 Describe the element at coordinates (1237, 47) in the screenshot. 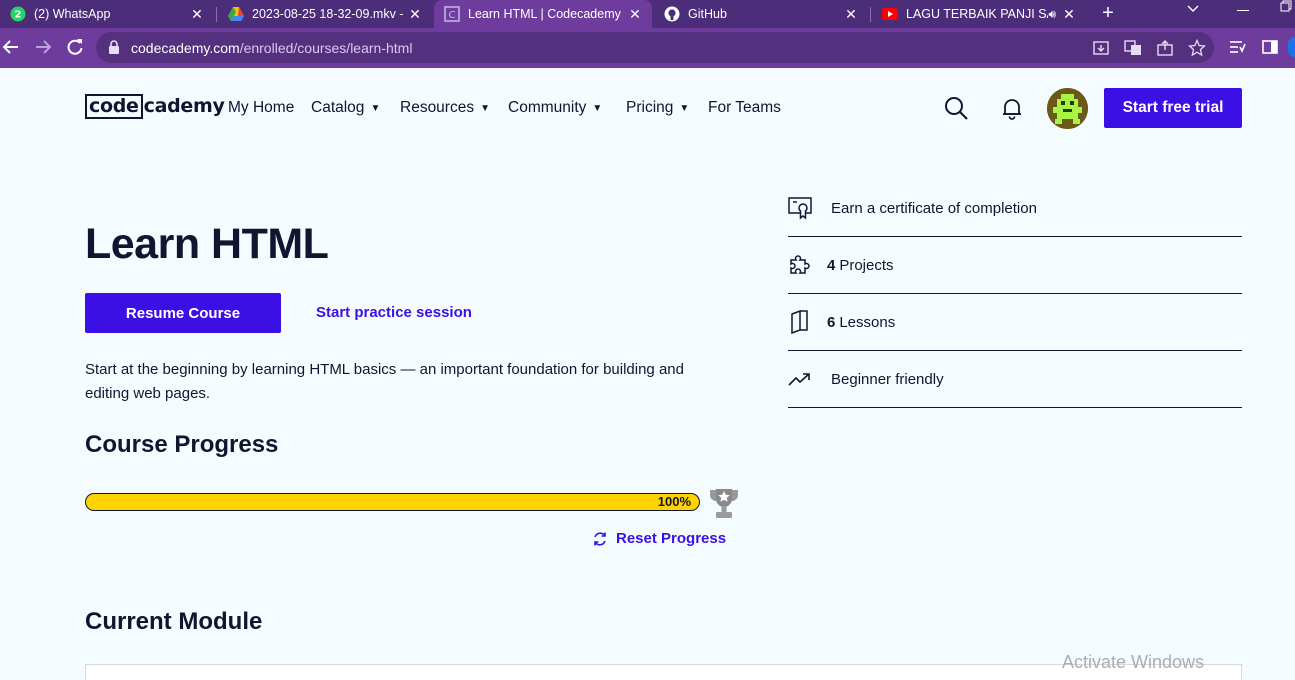

I see `reading-list-icon` at that location.